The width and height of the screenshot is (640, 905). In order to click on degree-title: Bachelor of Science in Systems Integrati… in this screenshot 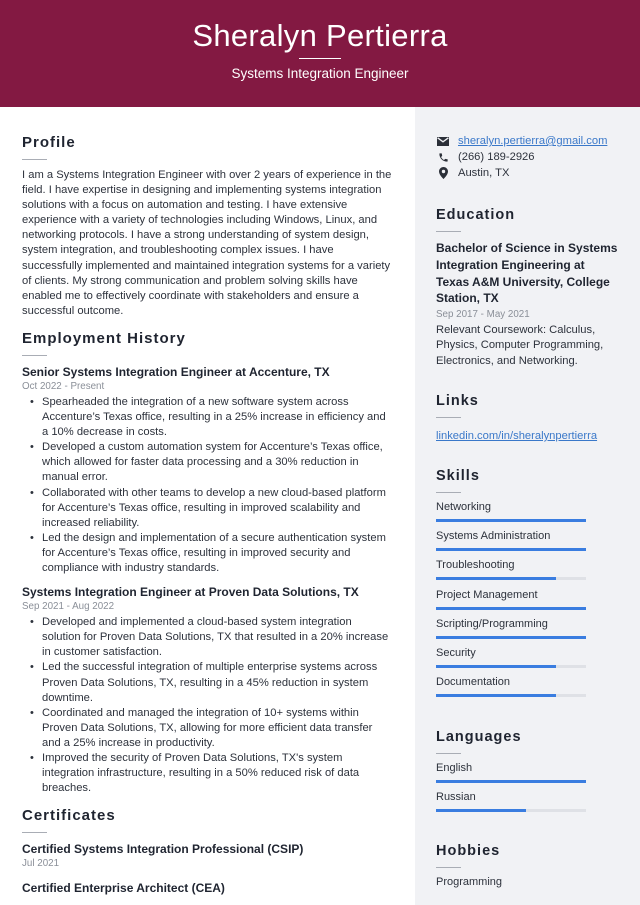, I will do `click(527, 273)`.